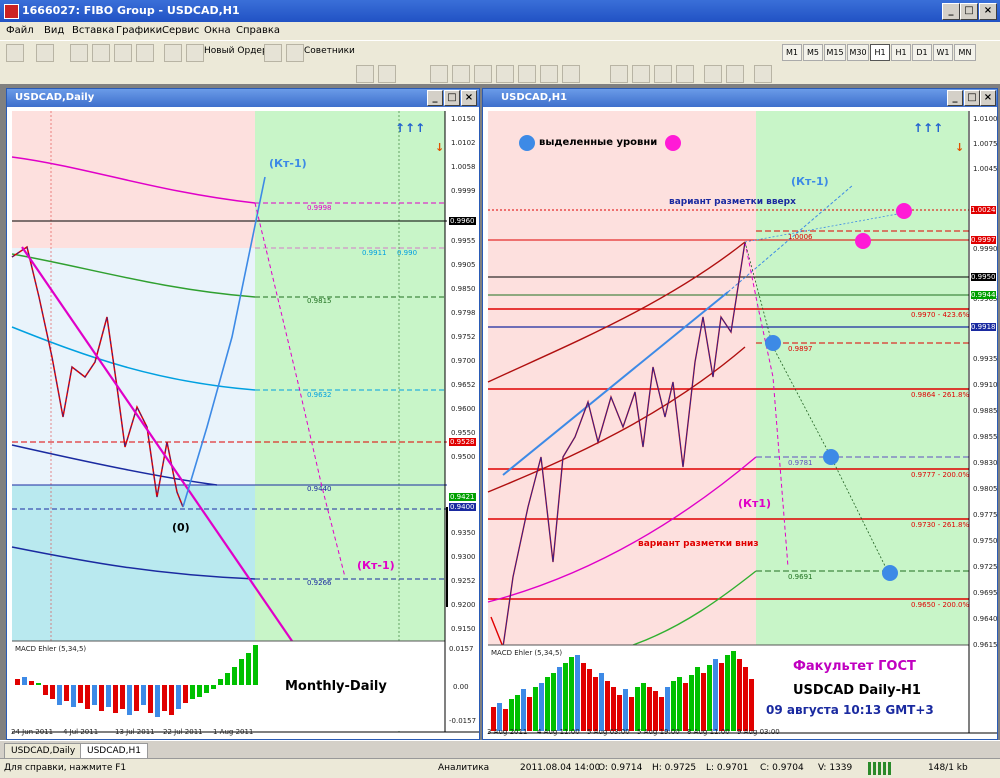  Describe the element at coordinates (483, 74) in the screenshot. I see `channel-icon` at that location.